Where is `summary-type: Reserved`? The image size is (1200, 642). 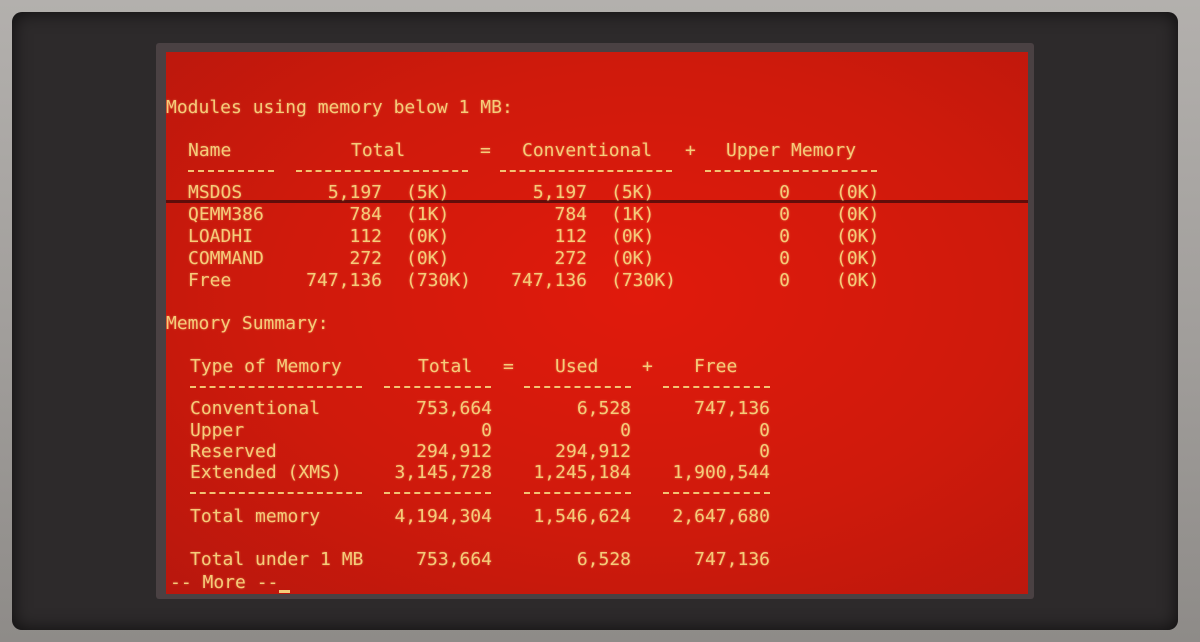 summary-type: Reserved is located at coordinates (233, 451).